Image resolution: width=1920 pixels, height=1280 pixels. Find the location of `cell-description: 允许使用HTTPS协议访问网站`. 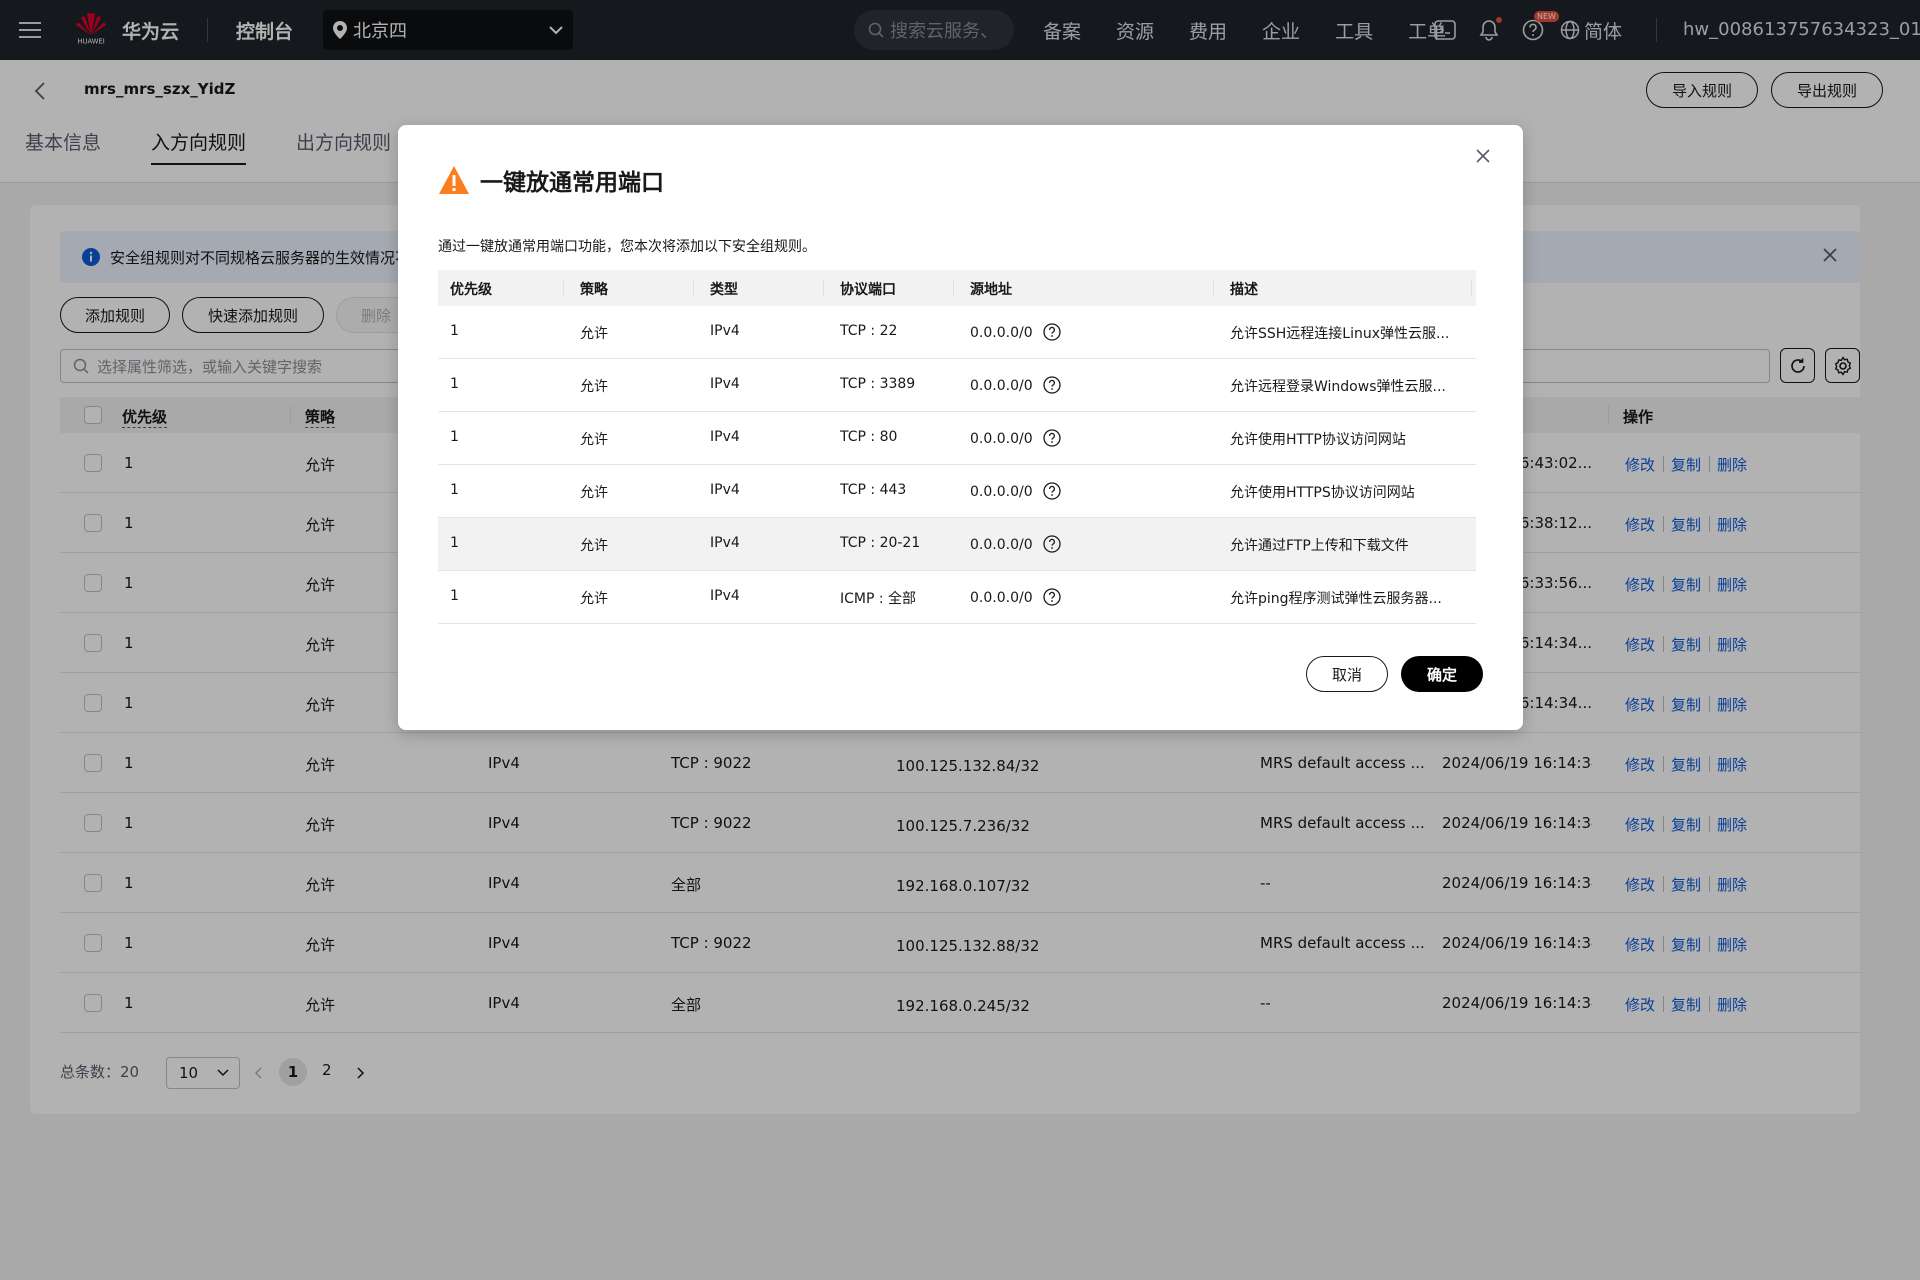

cell-description: 允许使用HTTPS协议访问网站 is located at coordinates (1322, 493).